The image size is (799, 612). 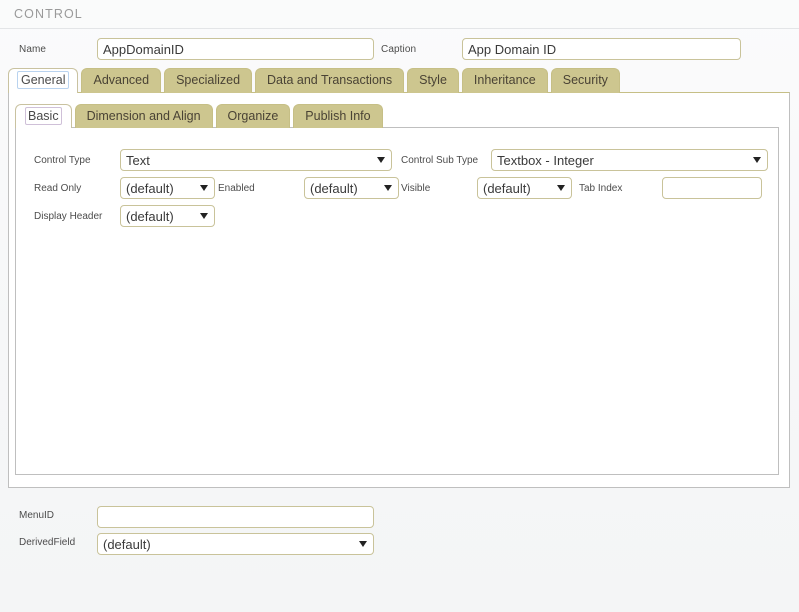 I want to click on subtab-publish-info-label: Publish Info, so click(x=338, y=116).